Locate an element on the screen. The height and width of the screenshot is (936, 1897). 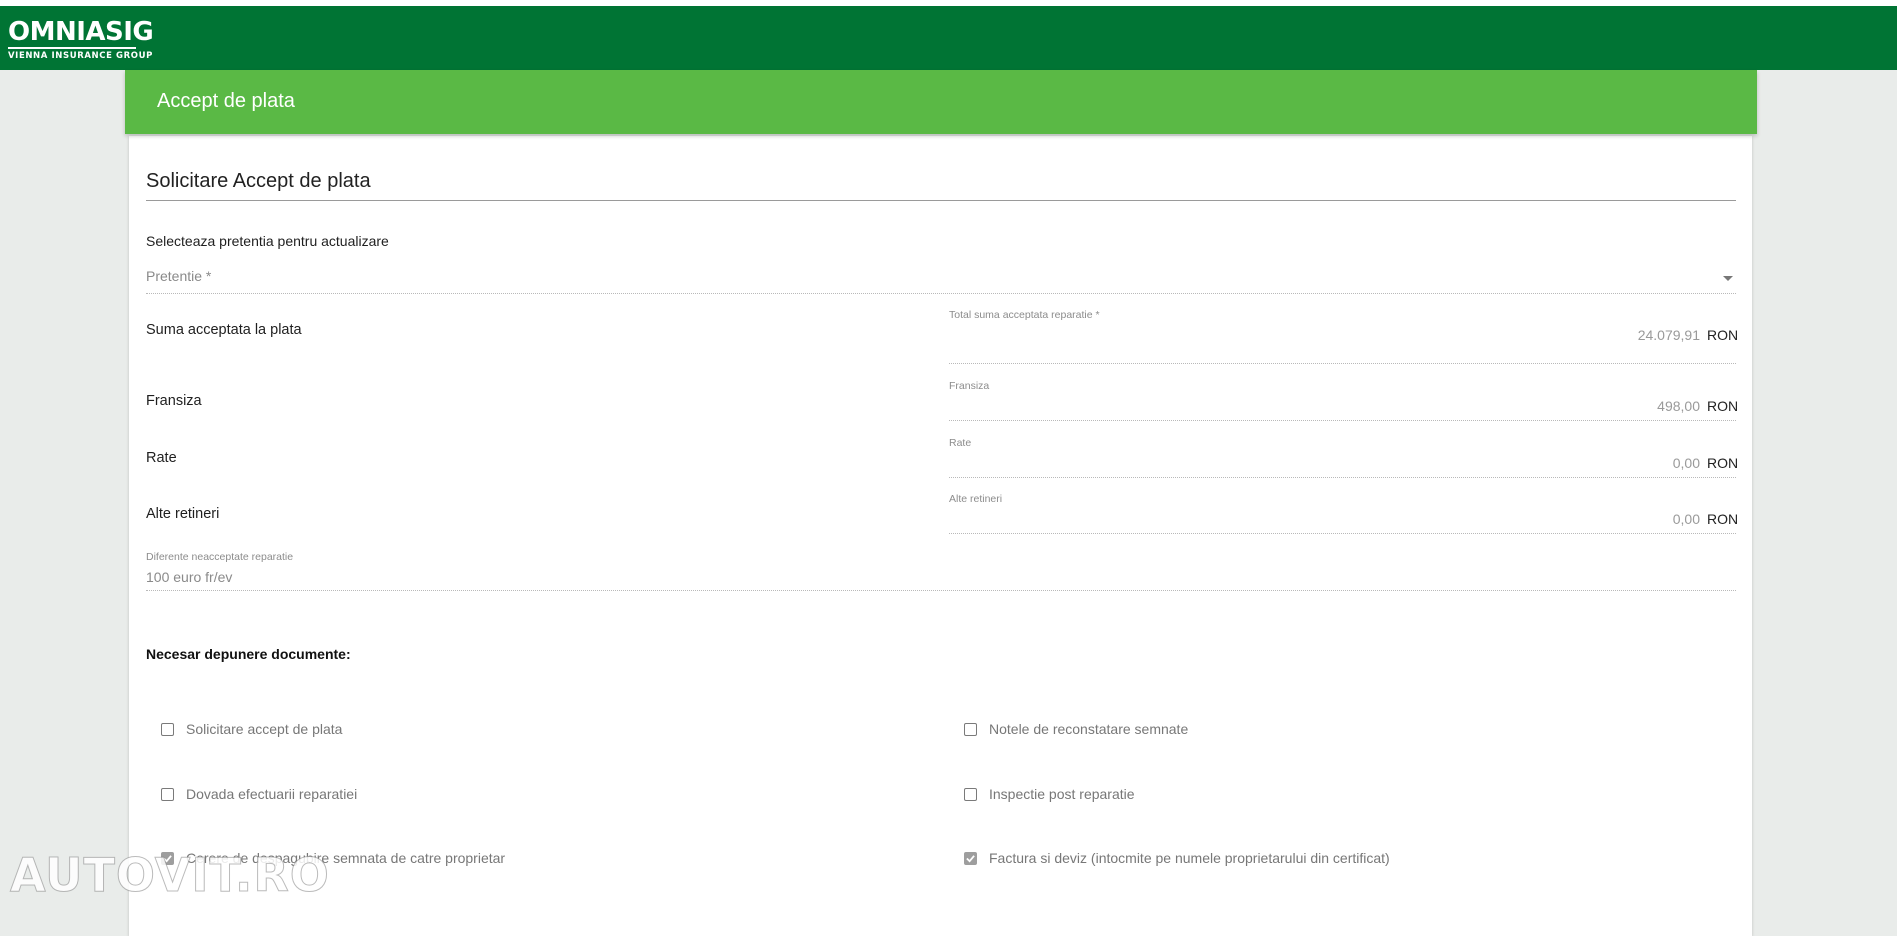
other-retentions-unit: RON is located at coordinates (1723, 519).